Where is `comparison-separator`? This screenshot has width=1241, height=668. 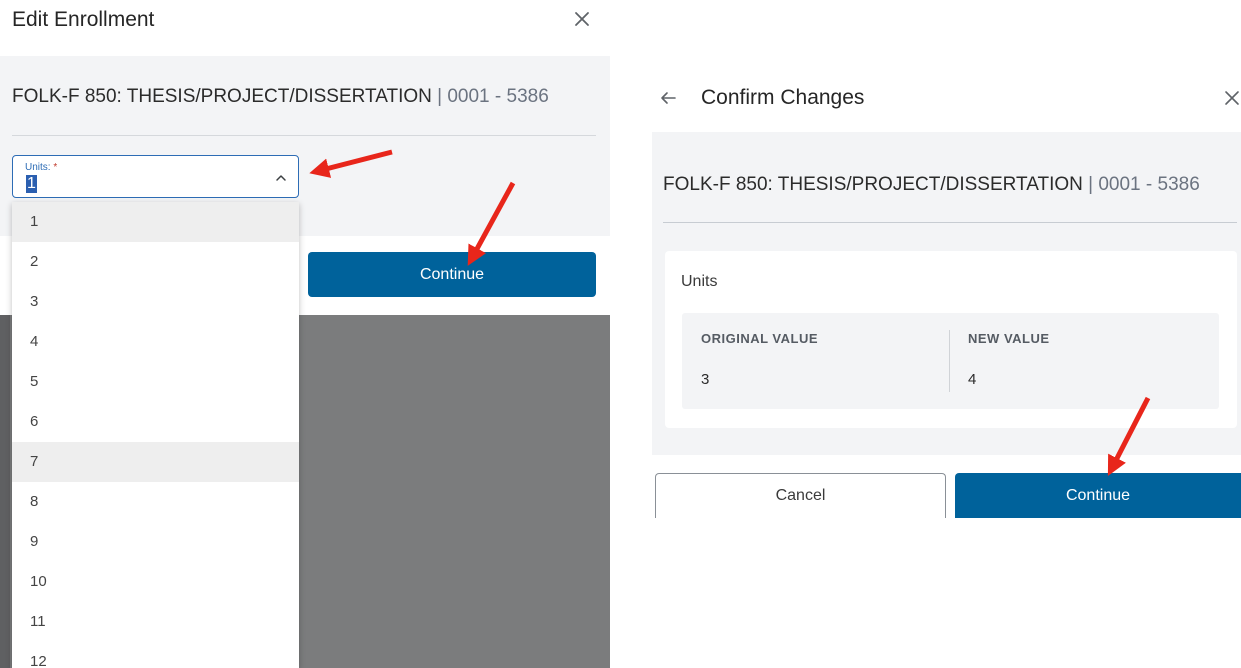 comparison-separator is located at coordinates (949, 361).